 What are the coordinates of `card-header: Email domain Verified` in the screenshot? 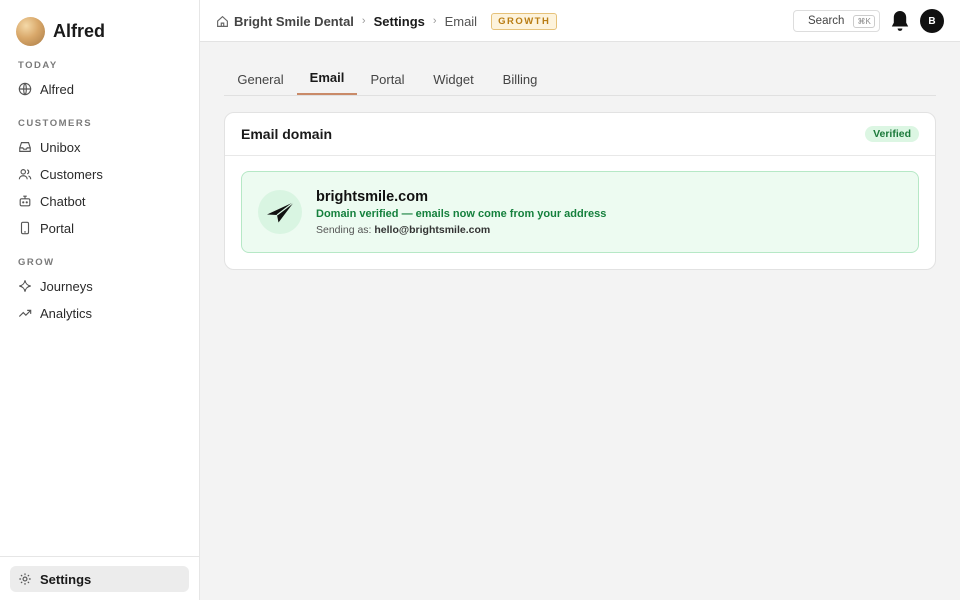 It's located at (580, 134).